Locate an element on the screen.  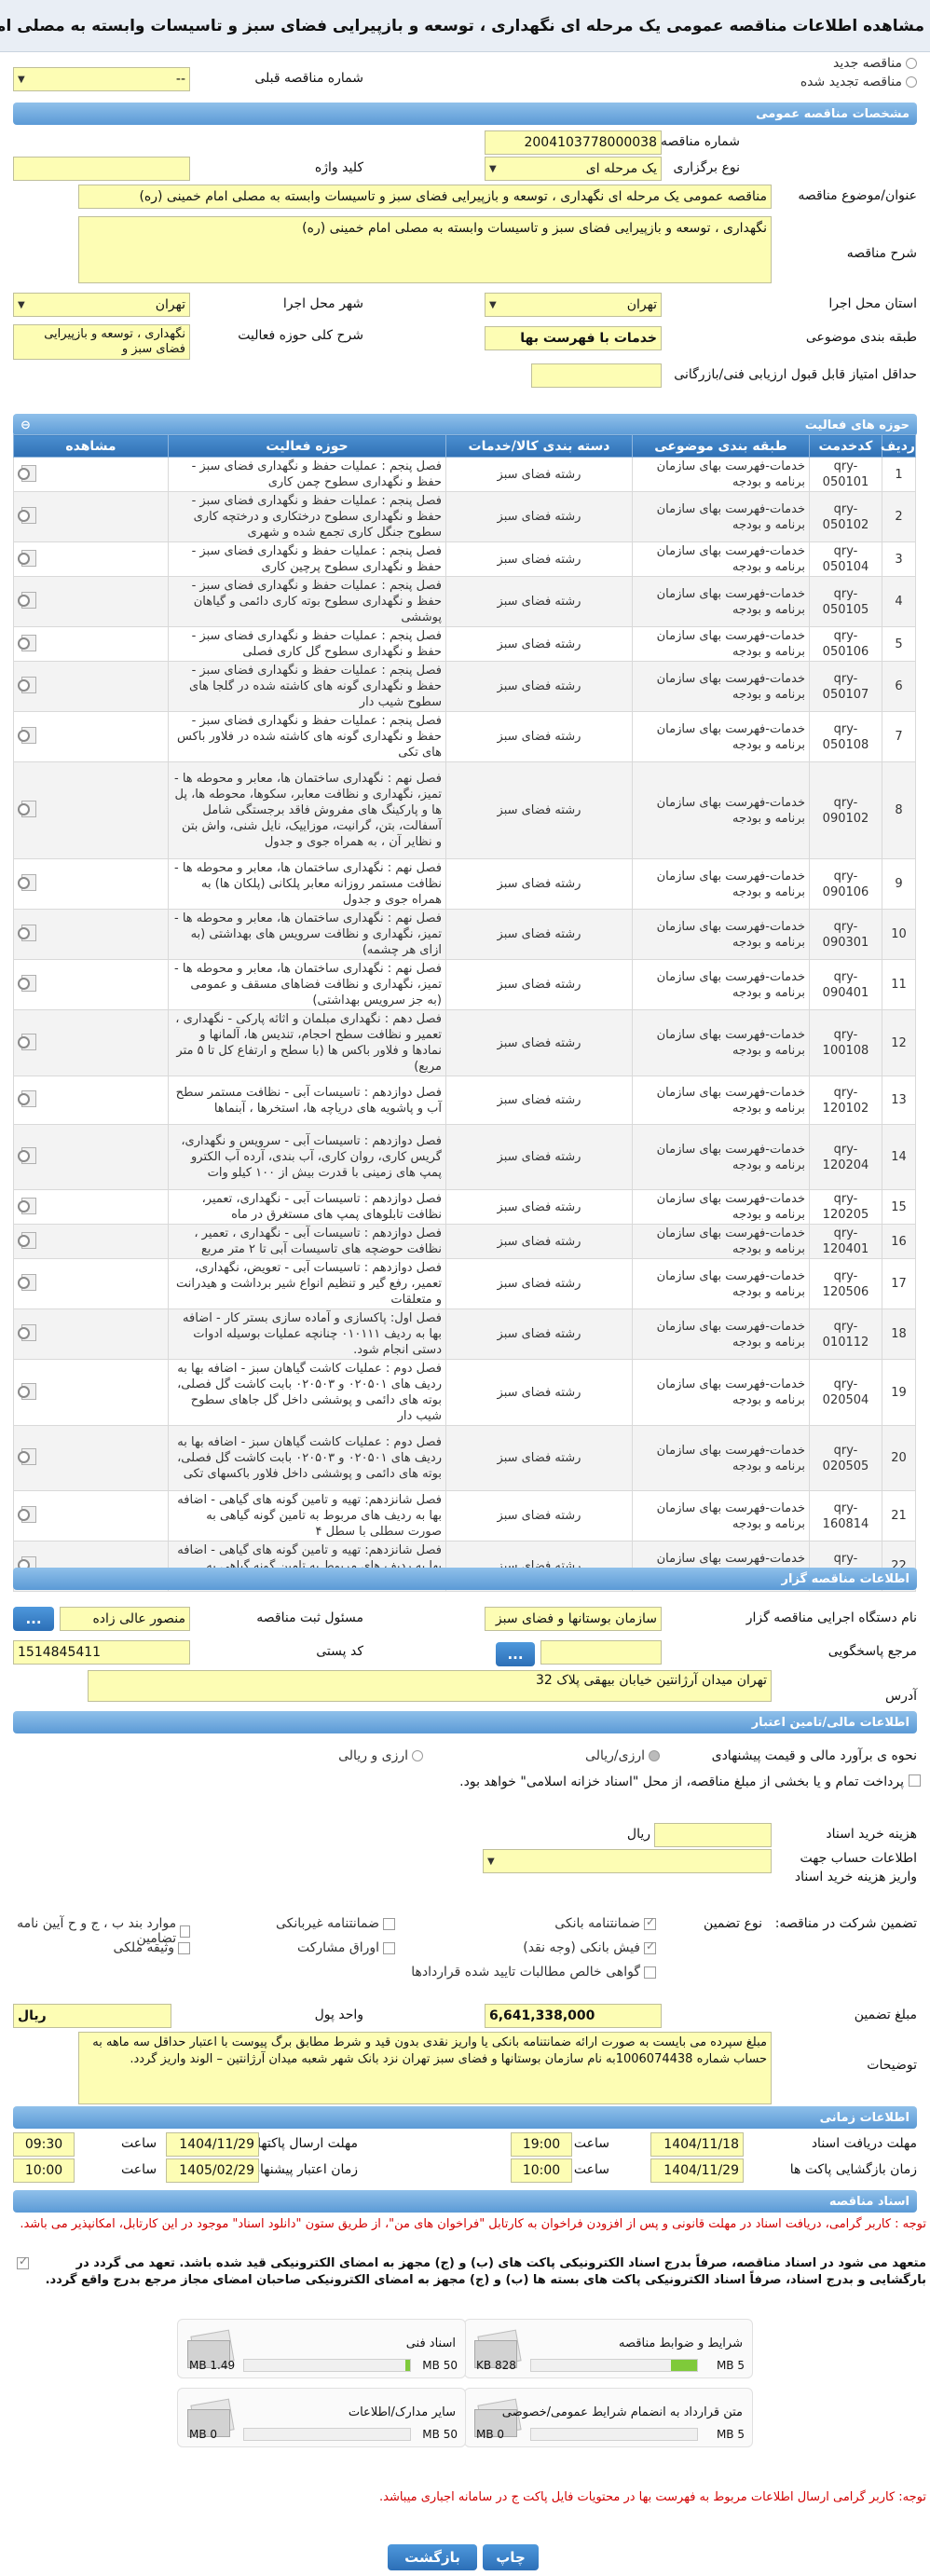
guarantee-option: وثیقه ملکی is located at coordinates (152, 1947).